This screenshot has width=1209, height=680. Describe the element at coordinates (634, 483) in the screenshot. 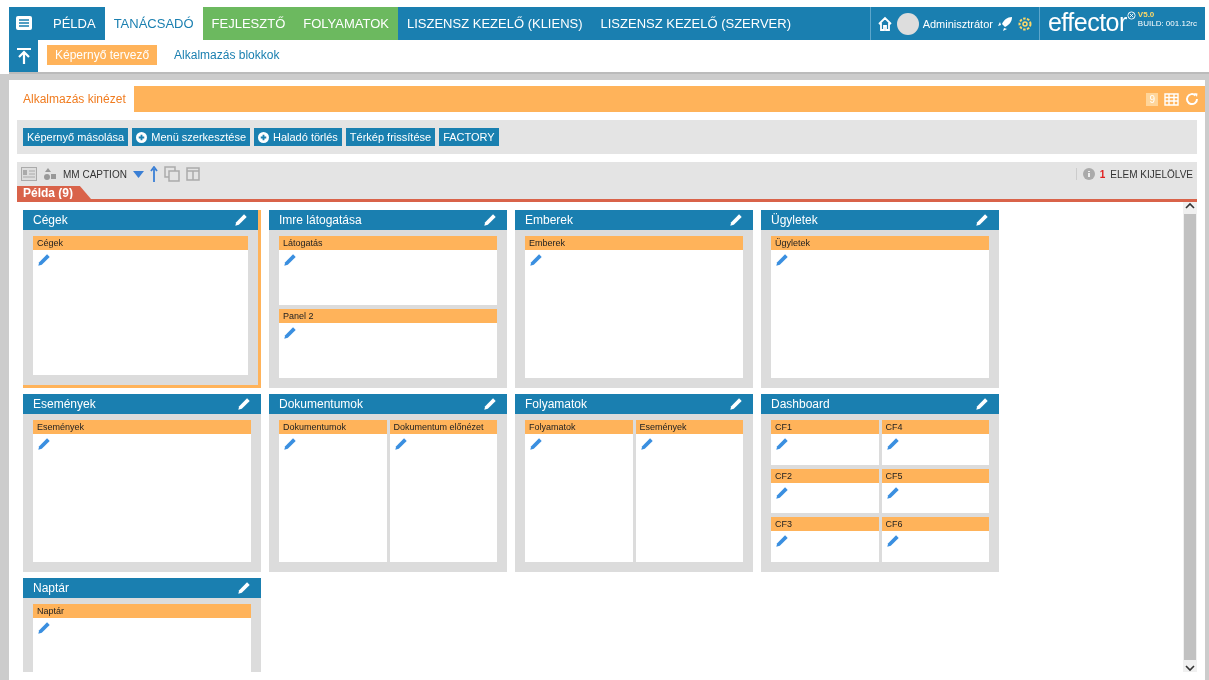

I see `screen-card: Folyamatok Folyamatok Események` at that location.